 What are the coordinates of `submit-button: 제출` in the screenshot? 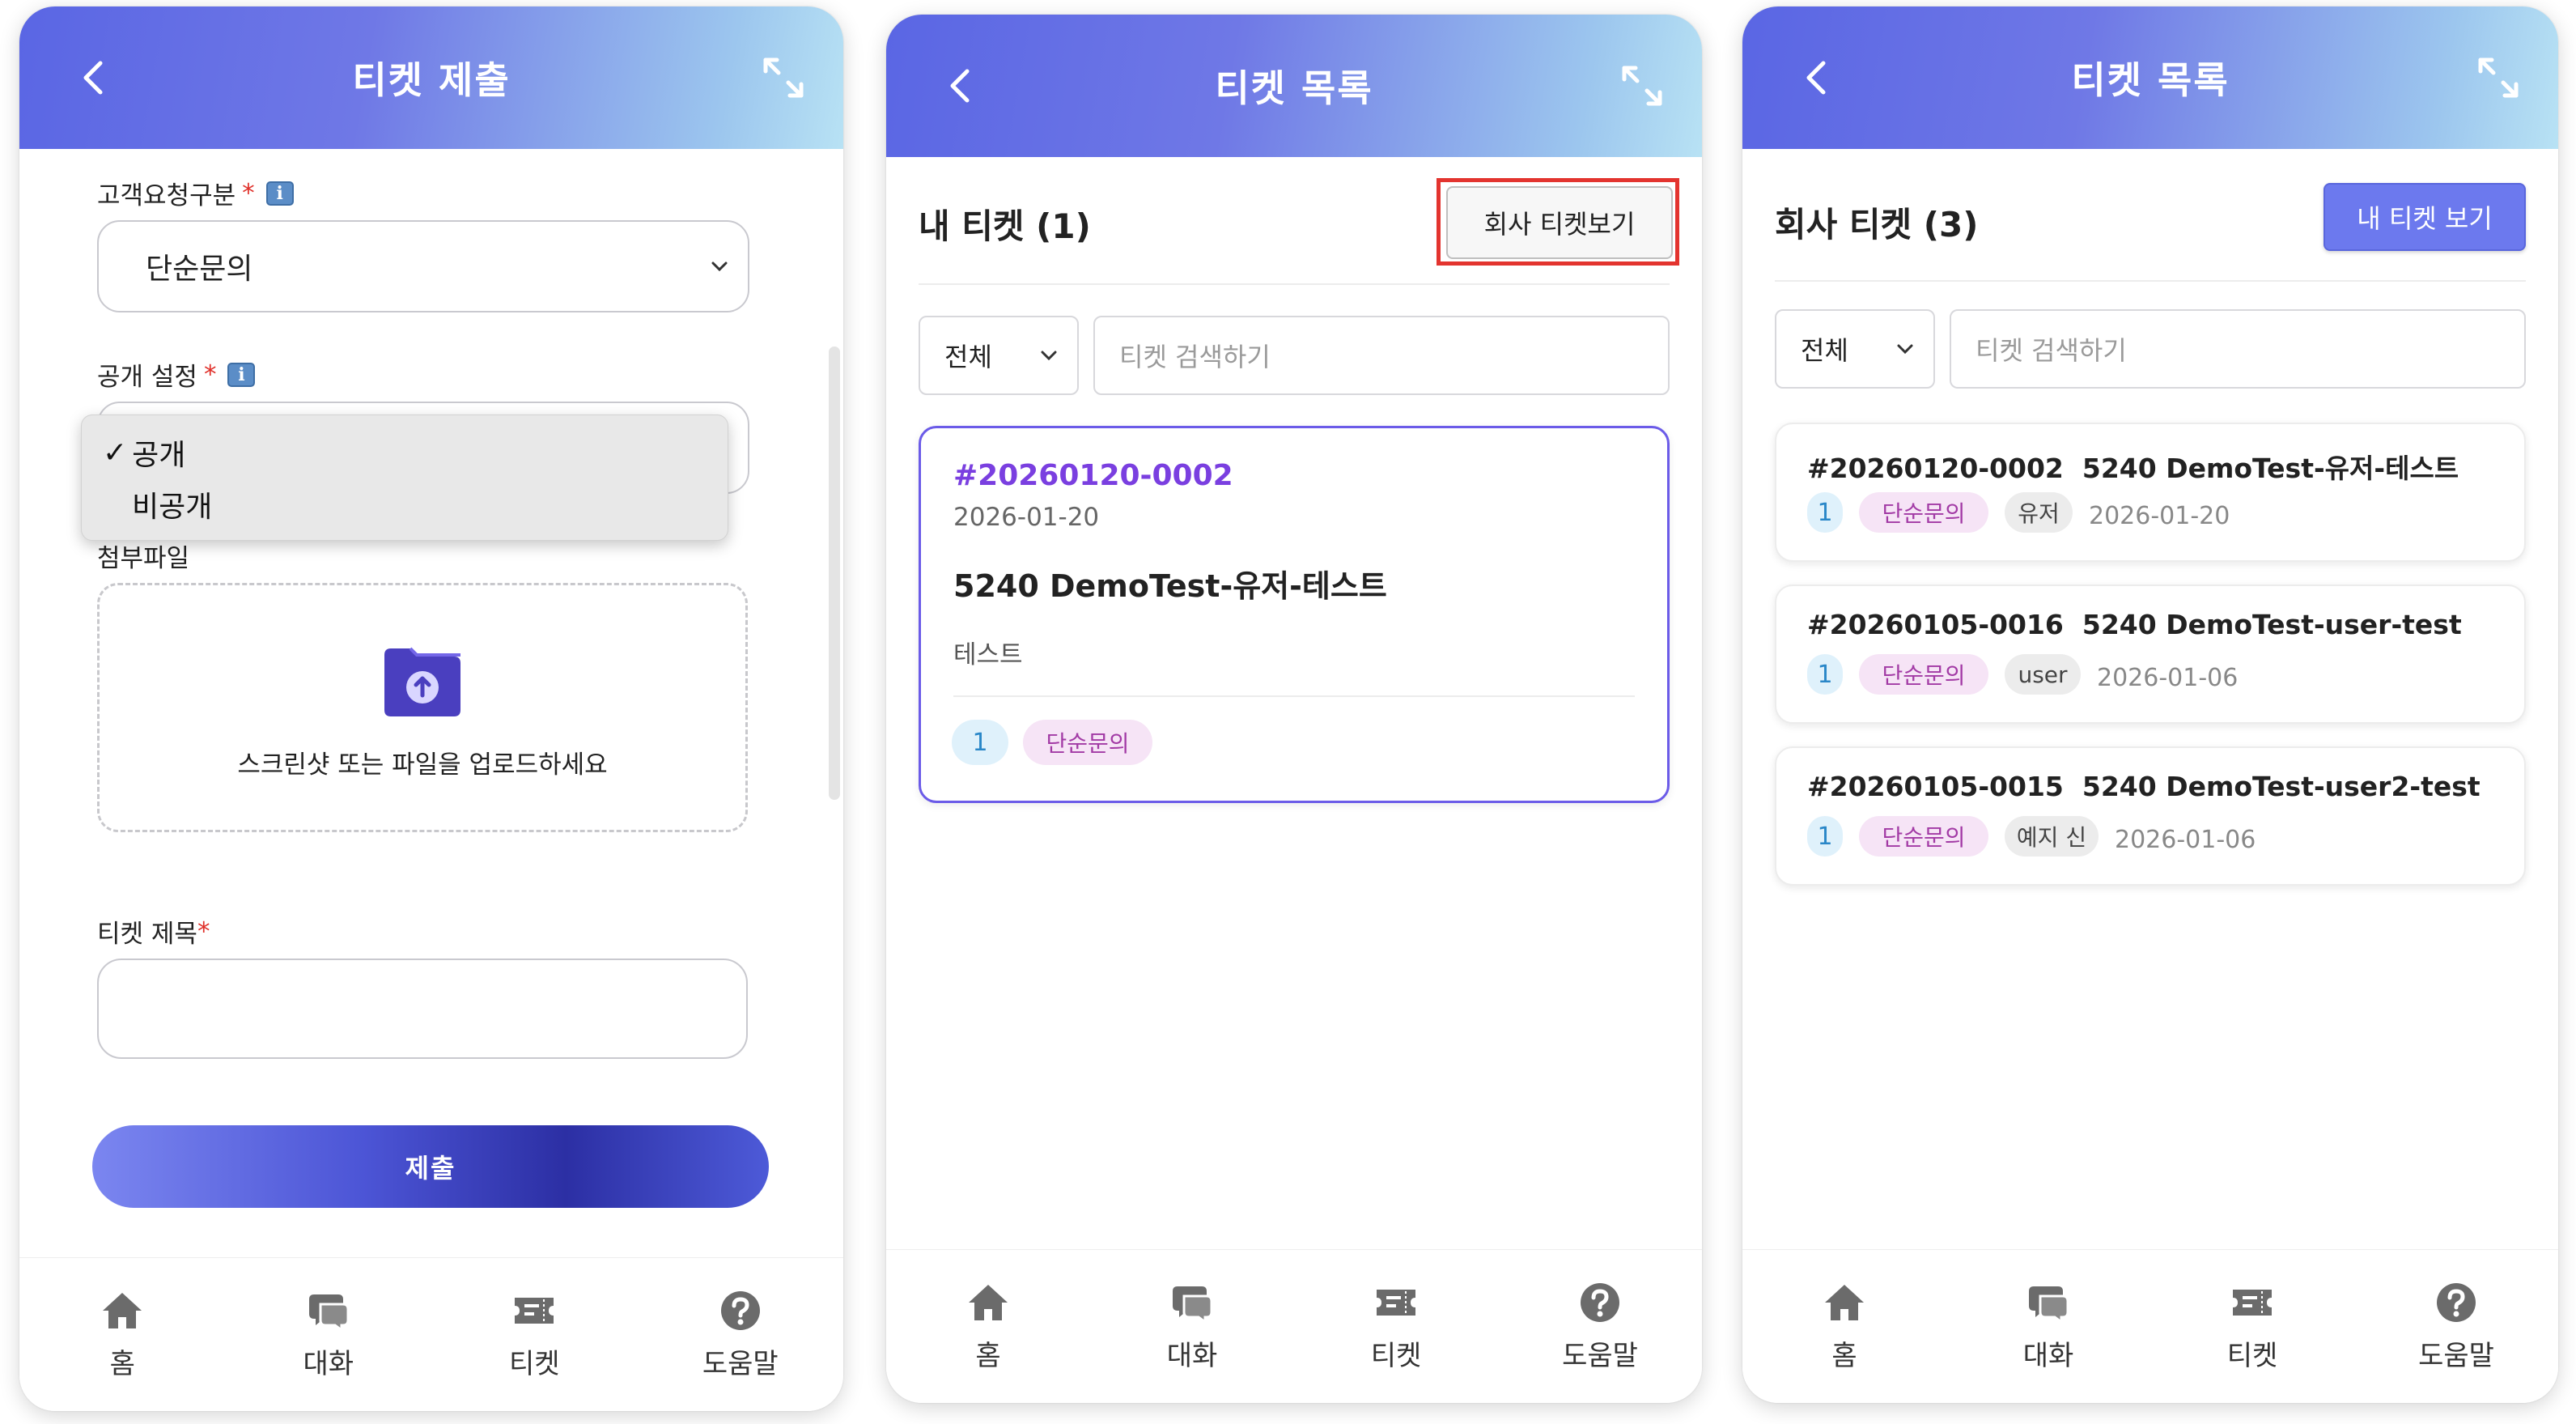 It's located at (430, 1166).